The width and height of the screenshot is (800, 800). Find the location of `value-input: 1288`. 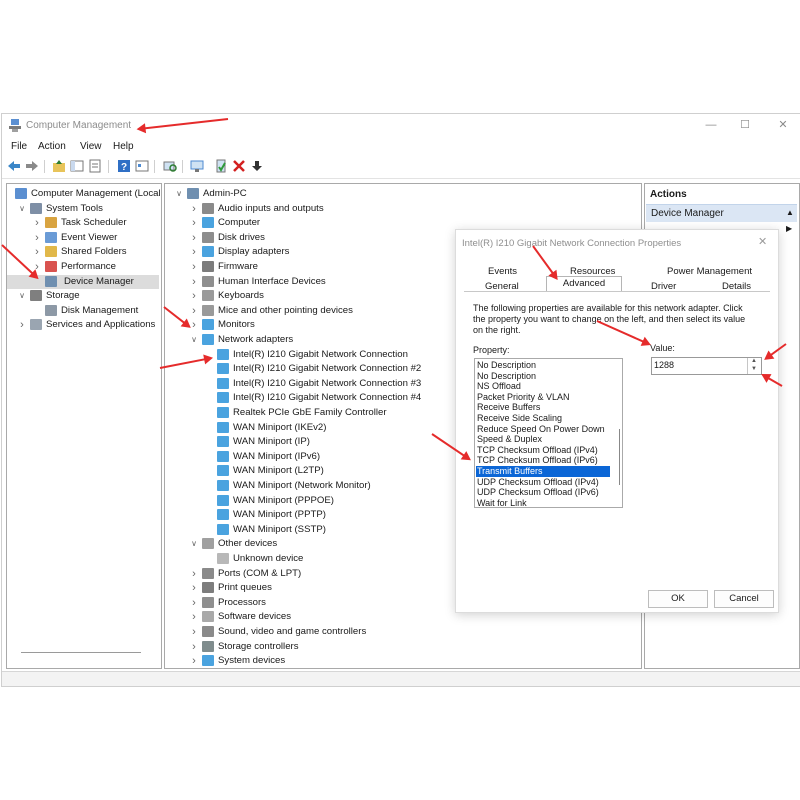

value-input: 1288 is located at coordinates (664, 365).